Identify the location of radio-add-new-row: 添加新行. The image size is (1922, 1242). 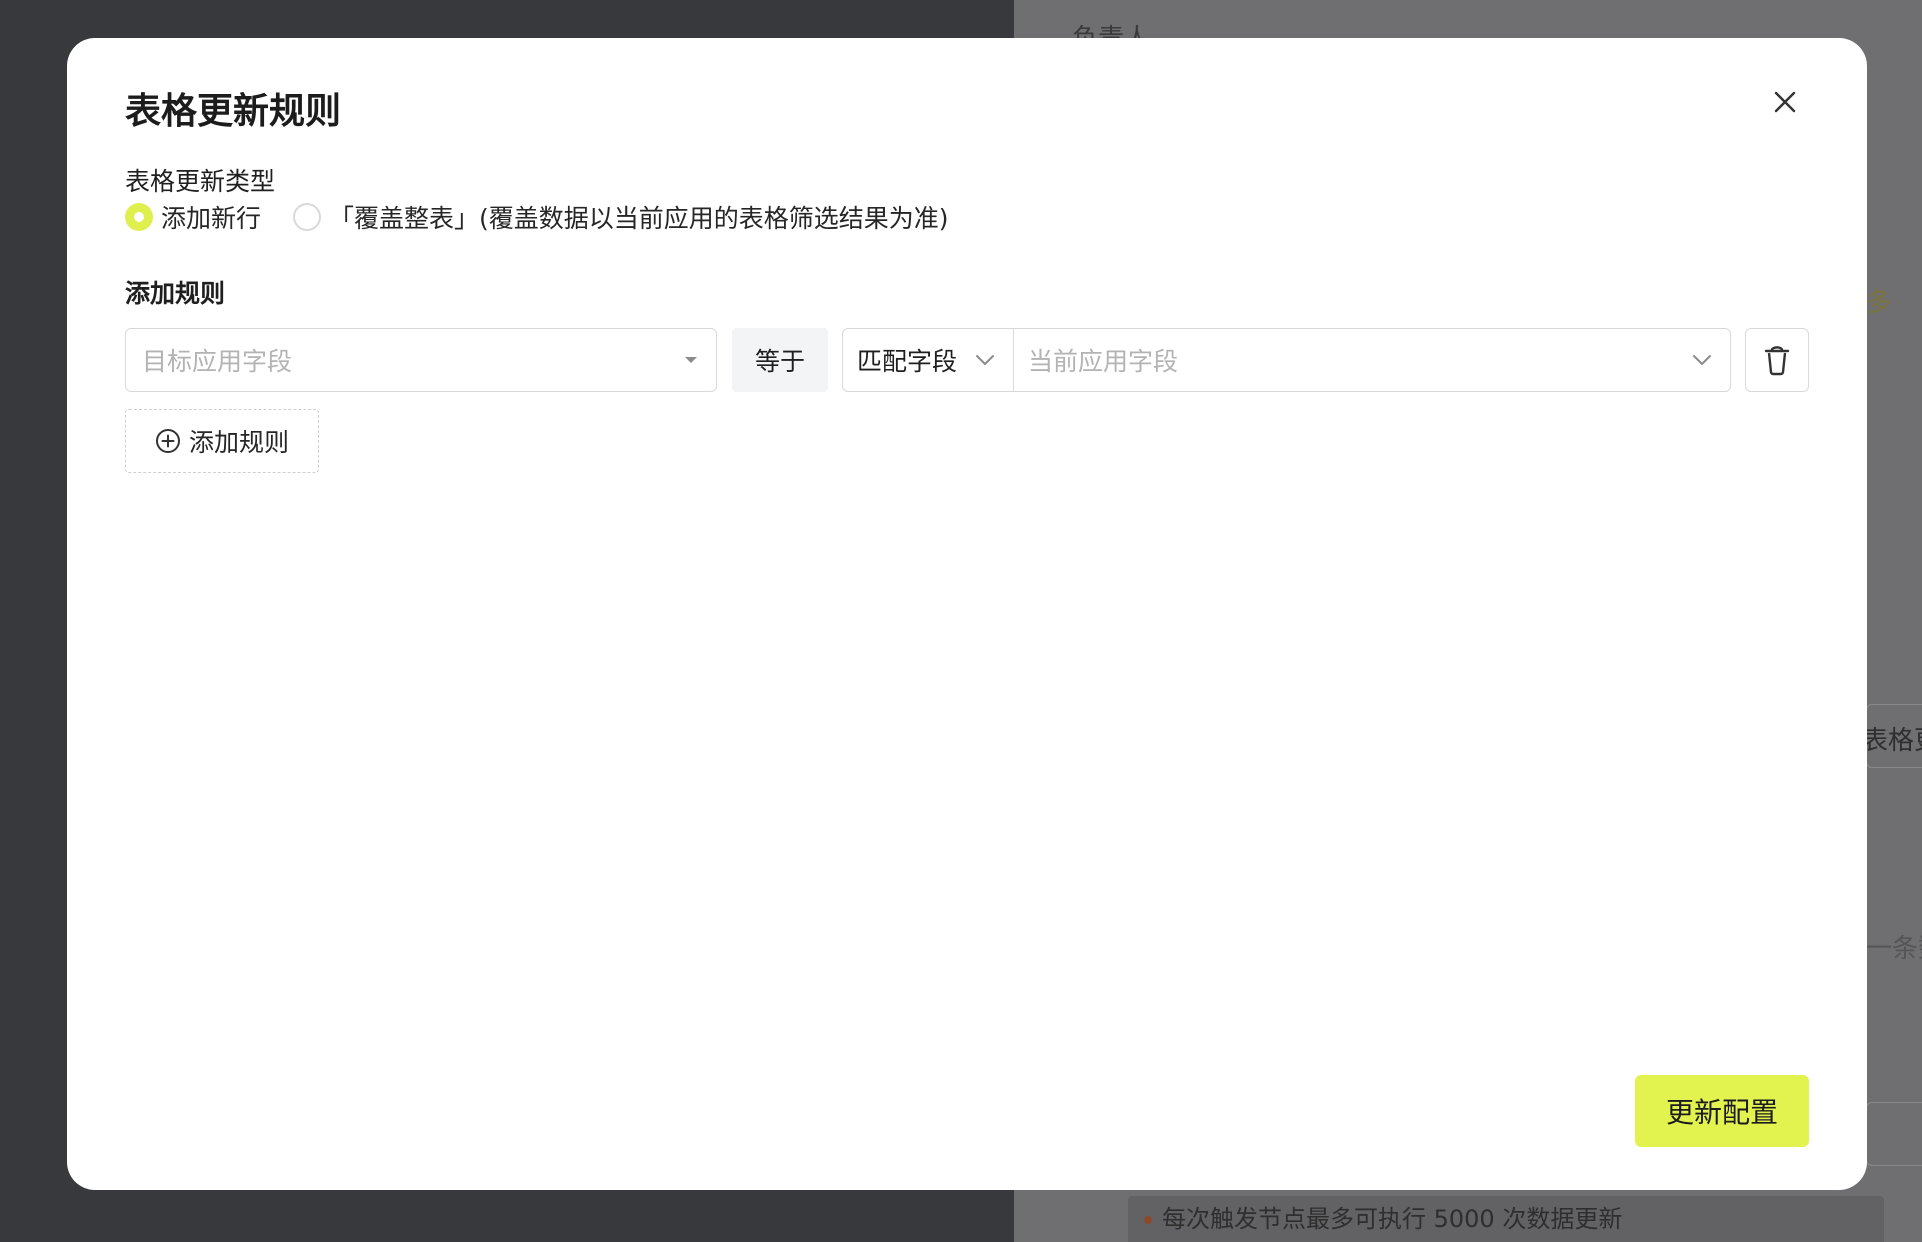
(193, 217).